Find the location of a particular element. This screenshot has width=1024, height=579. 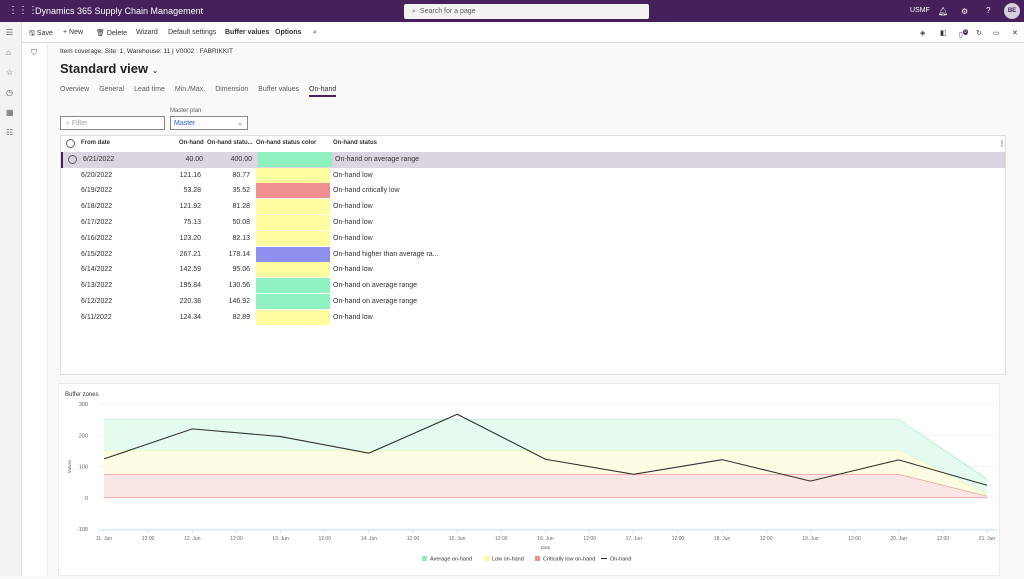

tab-dimension: Dimension is located at coordinates (231, 91).